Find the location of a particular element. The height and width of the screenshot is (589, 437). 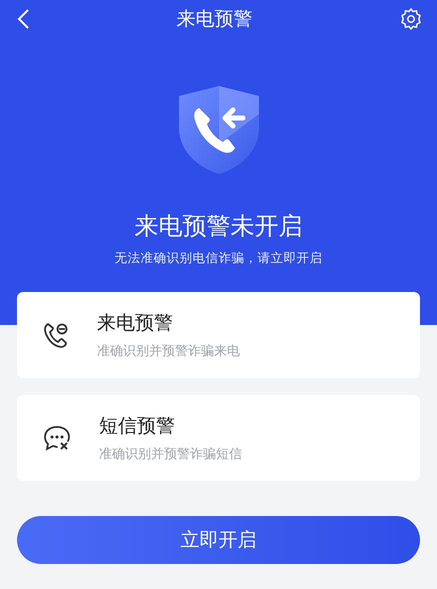

enable-button: 立即开启 is located at coordinates (218, 540).